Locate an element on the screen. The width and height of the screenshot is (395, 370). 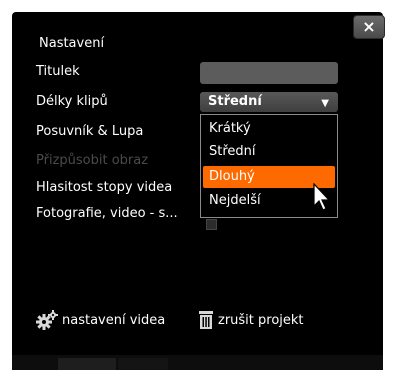
video-settings-button: nastavení videa is located at coordinates (100, 320).